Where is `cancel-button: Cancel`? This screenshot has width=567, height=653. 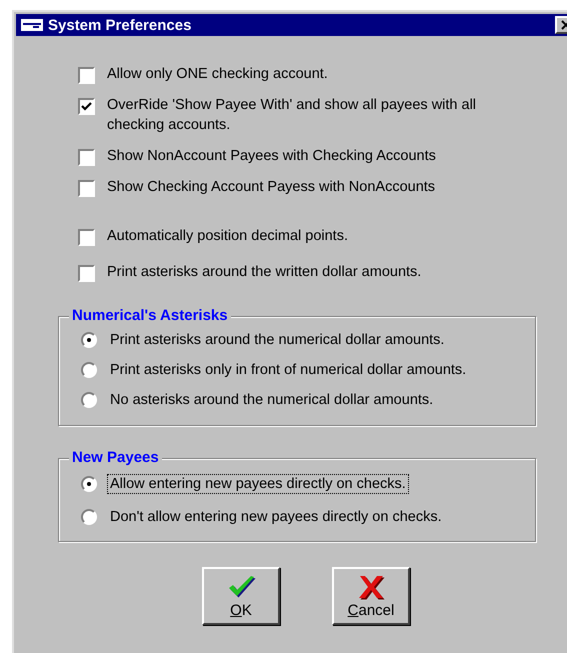
cancel-button: Cancel is located at coordinates (371, 596).